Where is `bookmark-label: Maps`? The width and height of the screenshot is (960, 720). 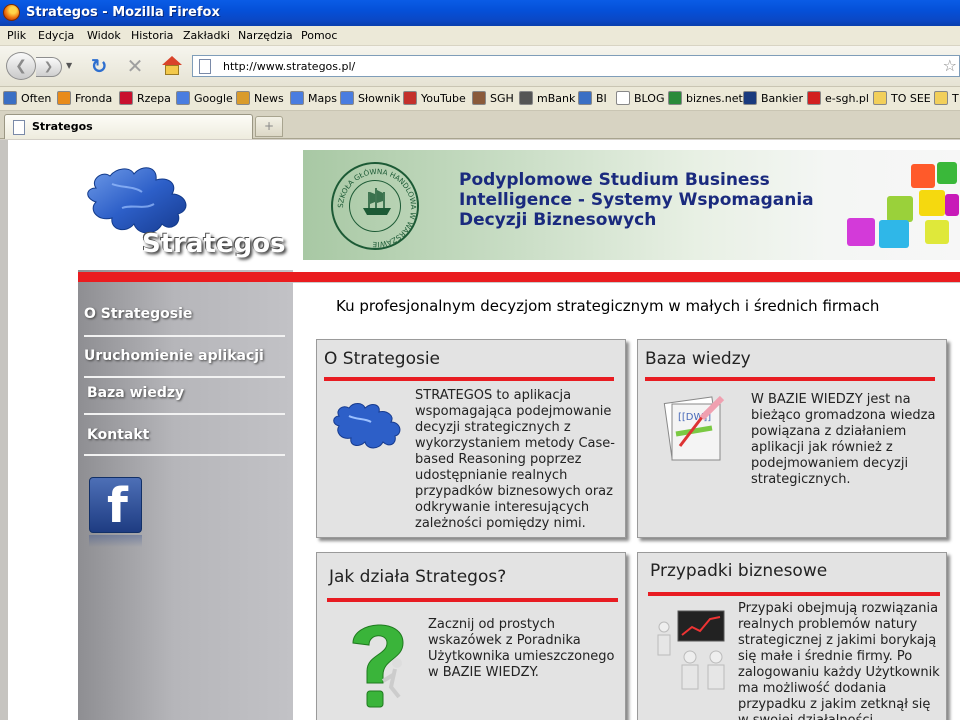
bookmark-label: Maps is located at coordinates (322, 98).